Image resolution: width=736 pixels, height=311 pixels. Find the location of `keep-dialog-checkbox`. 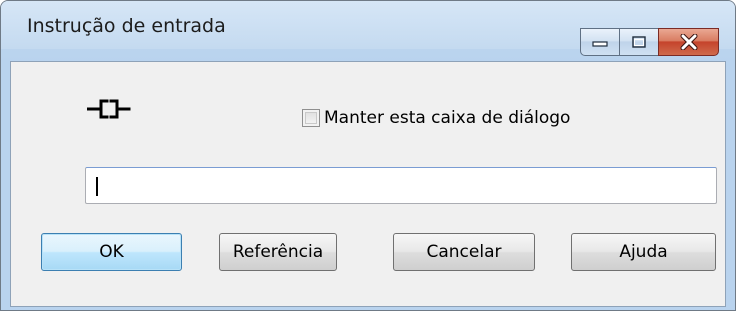

keep-dialog-checkbox is located at coordinates (311, 118).